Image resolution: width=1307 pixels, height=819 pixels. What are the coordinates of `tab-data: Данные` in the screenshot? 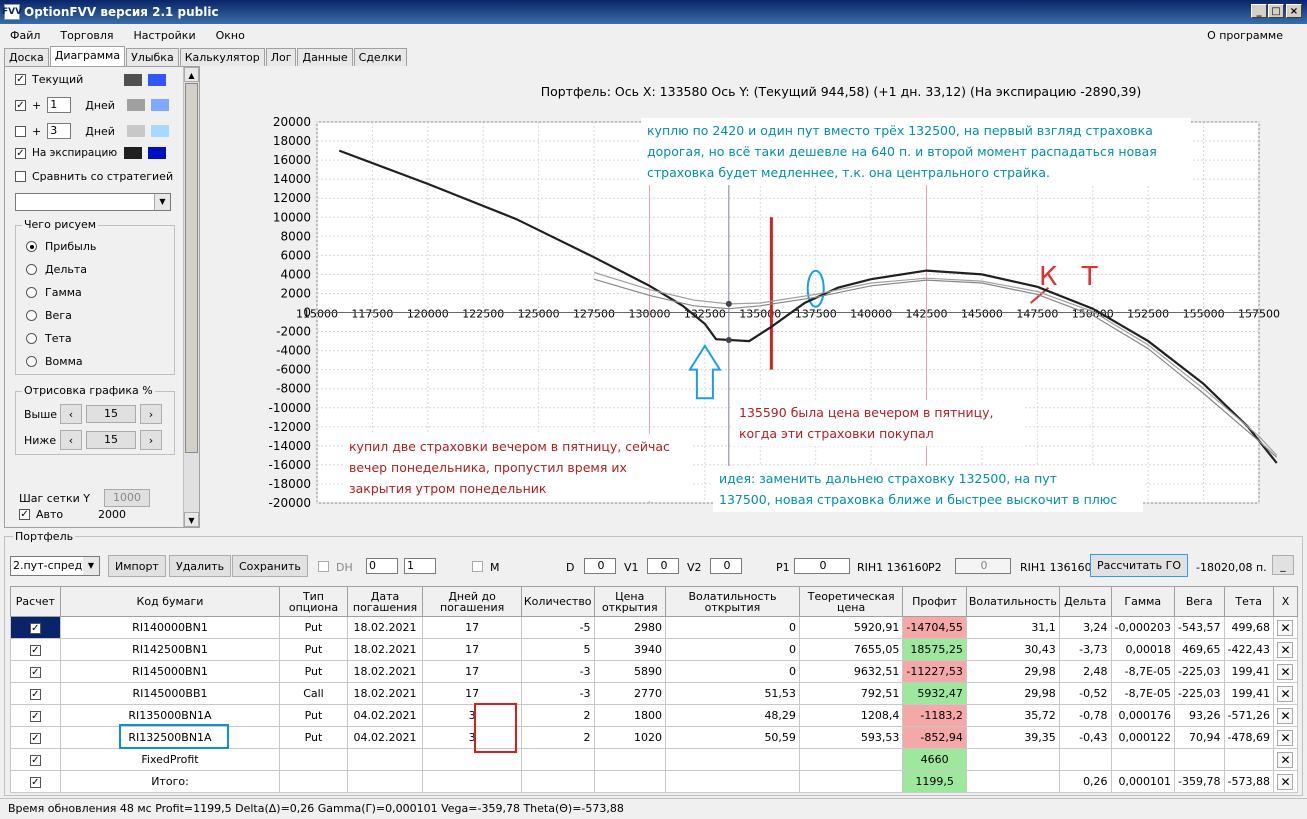 It's located at (325, 57).